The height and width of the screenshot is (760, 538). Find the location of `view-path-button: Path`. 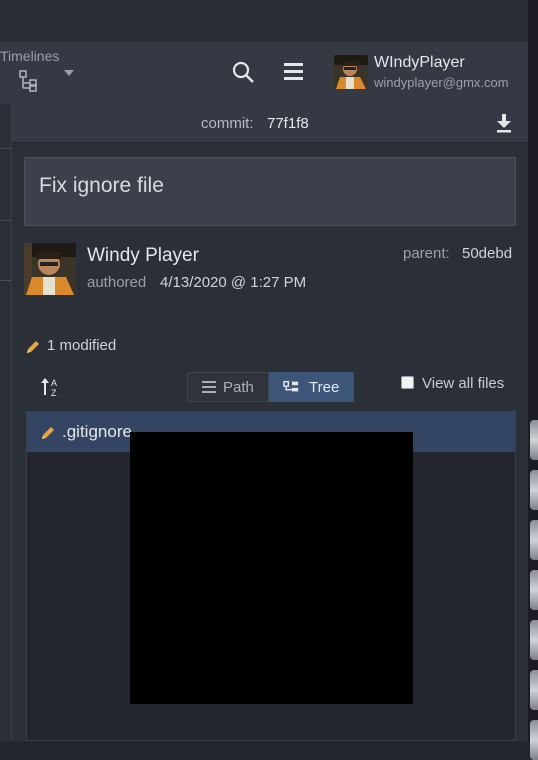

view-path-button: Path is located at coordinates (228, 387).